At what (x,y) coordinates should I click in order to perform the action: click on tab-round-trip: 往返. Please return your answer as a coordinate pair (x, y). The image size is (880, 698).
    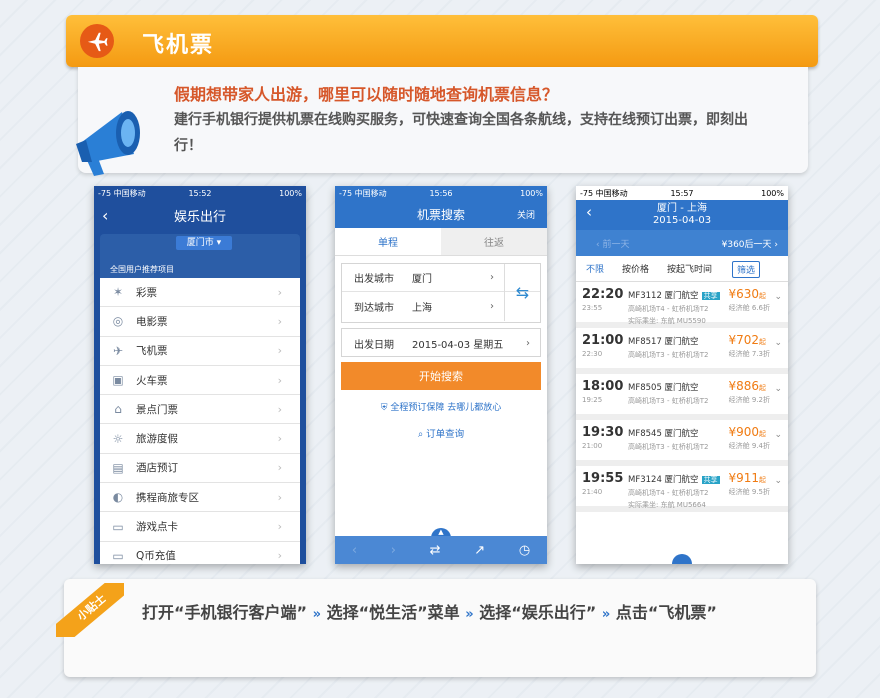
    Looking at the image, I should click on (494, 241).